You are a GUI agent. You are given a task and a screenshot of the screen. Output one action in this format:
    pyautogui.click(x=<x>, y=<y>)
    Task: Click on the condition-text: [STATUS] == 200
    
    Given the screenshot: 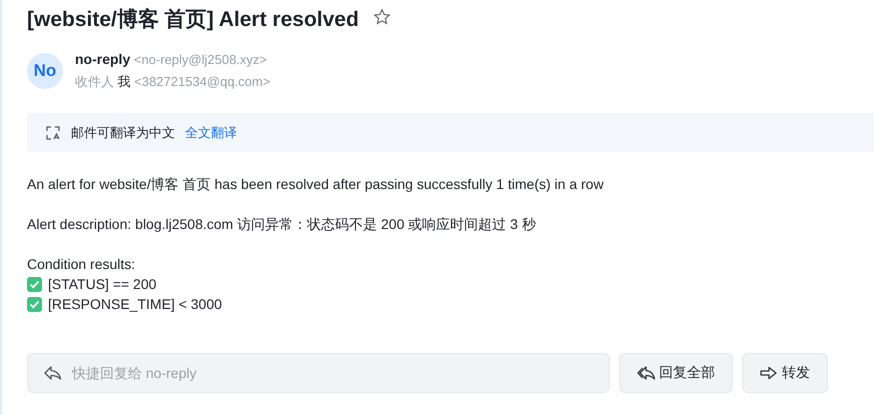 What is the action you would take?
    pyautogui.click(x=102, y=284)
    